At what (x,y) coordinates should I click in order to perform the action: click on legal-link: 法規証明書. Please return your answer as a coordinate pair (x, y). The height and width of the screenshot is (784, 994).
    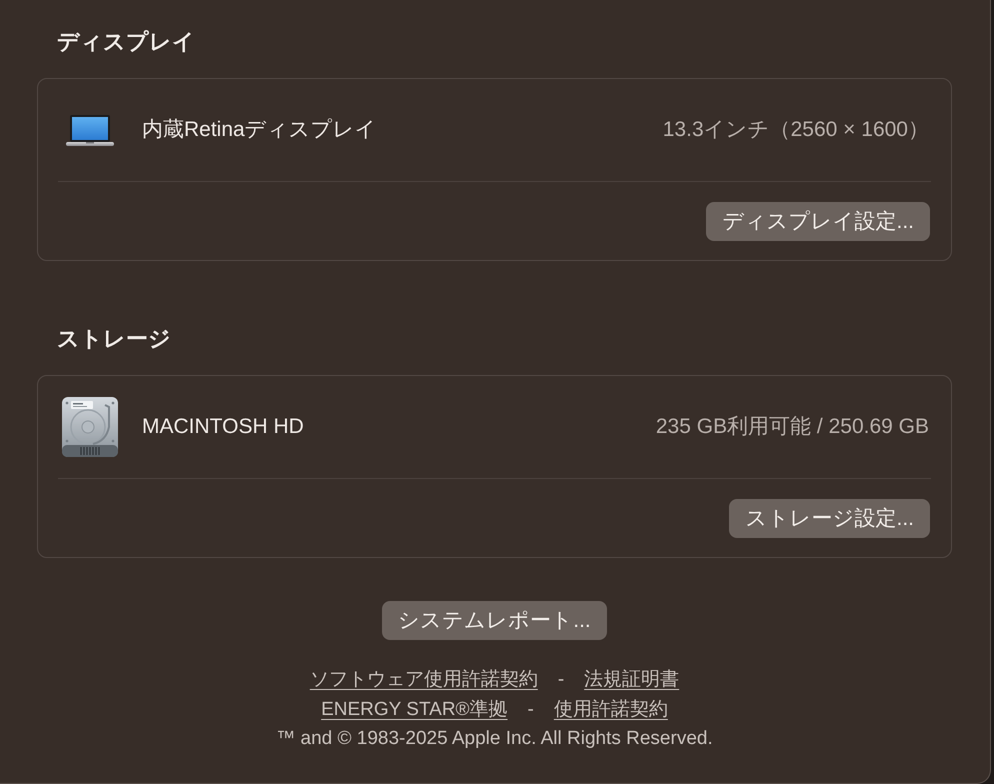
    Looking at the image, I should click on (632, 679).